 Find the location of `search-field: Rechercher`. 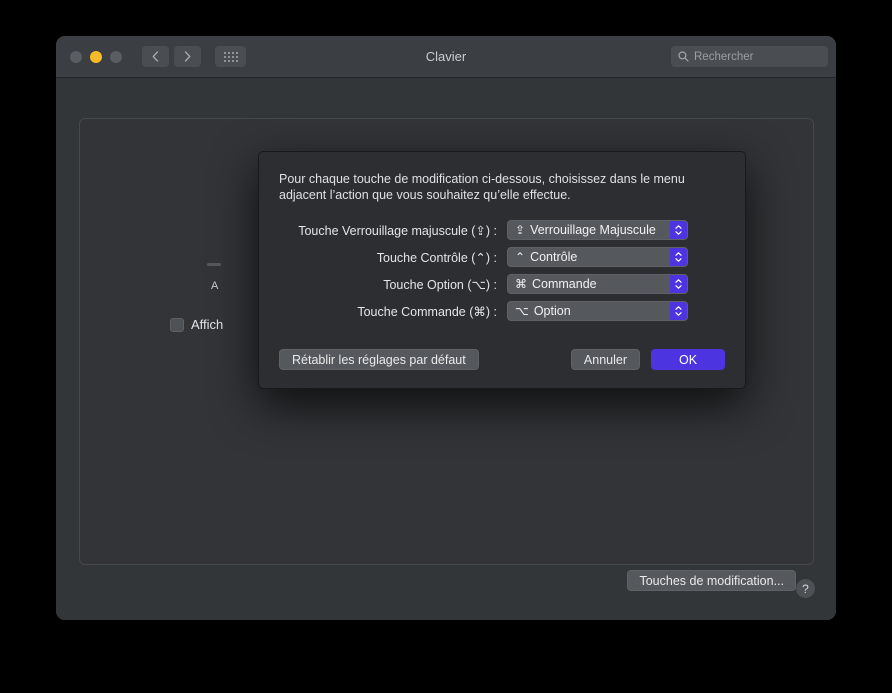

search-field: Rechercher is located at coordinates (749, 56).